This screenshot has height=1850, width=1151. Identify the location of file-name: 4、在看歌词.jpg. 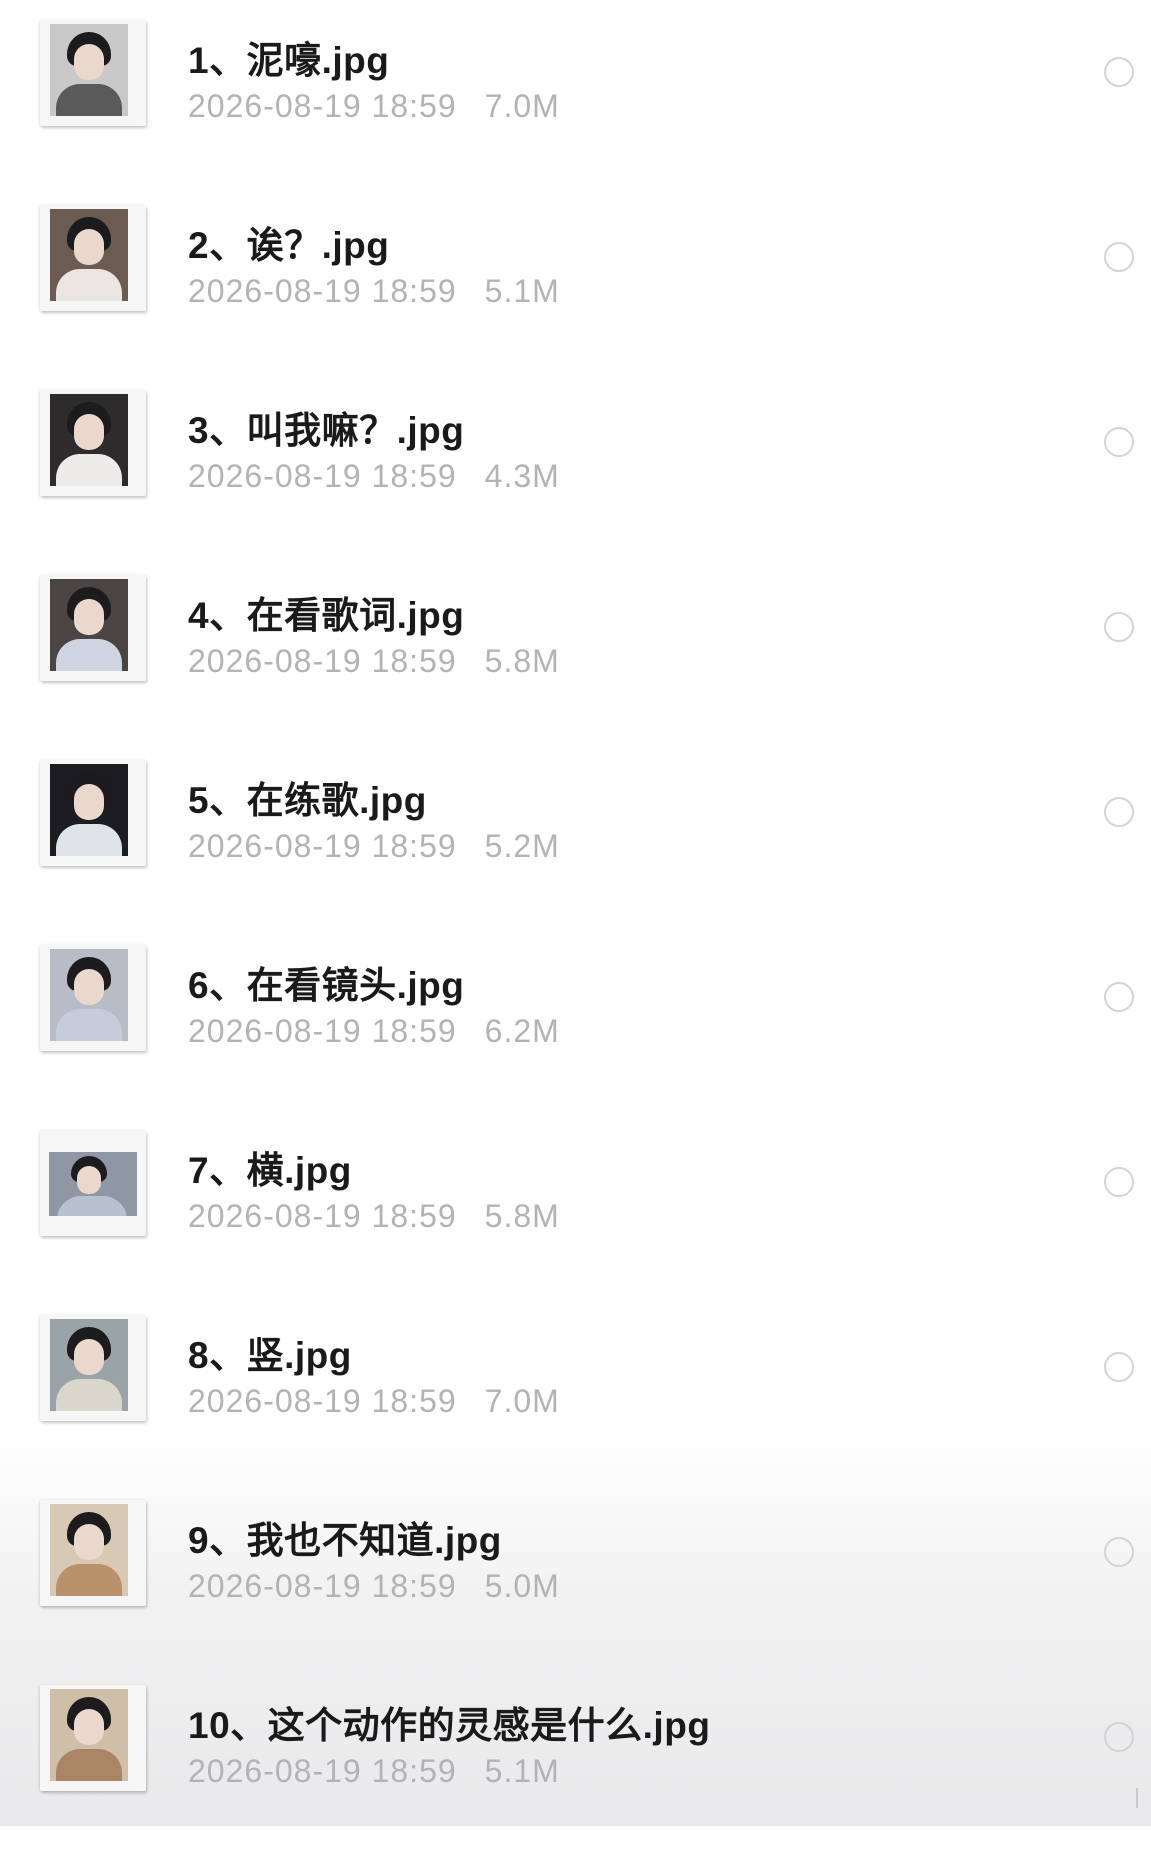
(326, 615).